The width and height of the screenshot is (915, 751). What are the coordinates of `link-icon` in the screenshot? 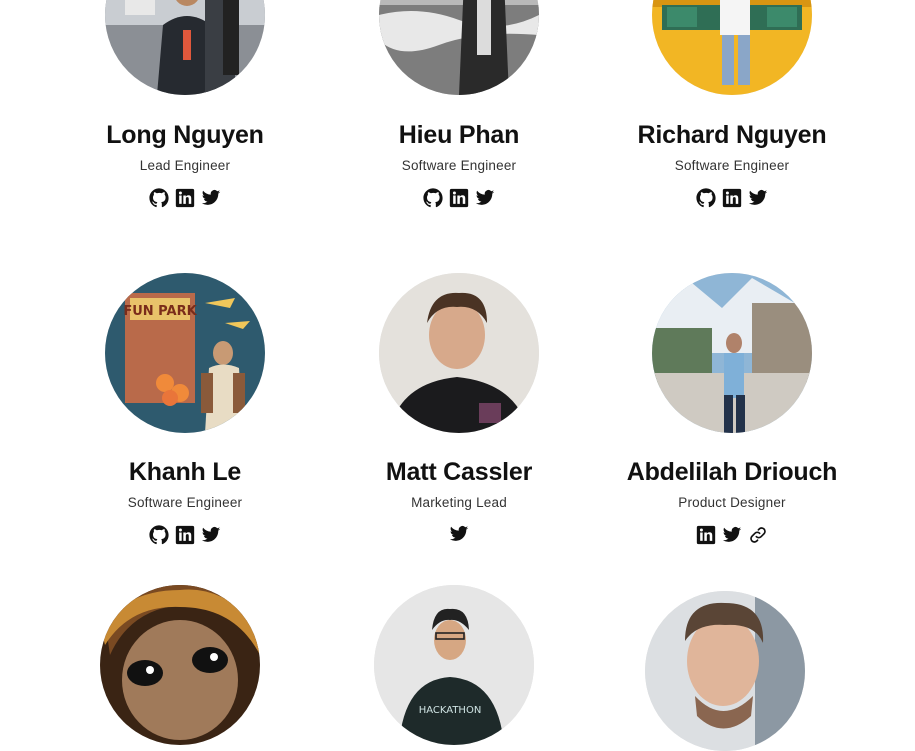 It's located at (758, 534).